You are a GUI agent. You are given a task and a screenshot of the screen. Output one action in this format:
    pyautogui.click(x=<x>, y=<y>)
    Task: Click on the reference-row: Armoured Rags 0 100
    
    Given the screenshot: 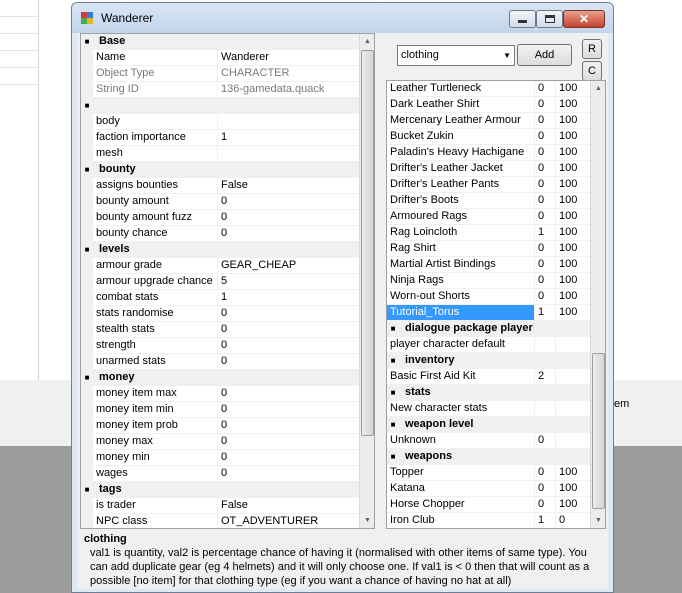 What is the action you would take?
    pyautogui.click(x=496, y=217)
    